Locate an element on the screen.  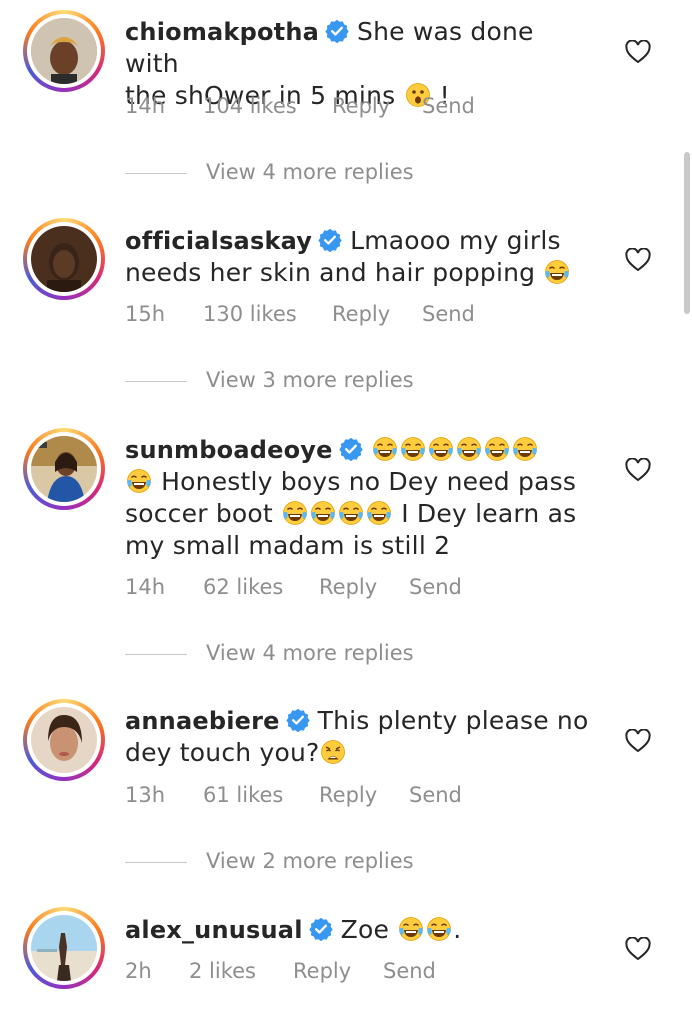
comment-username: annaebiere is located at coordinates (202, 721).